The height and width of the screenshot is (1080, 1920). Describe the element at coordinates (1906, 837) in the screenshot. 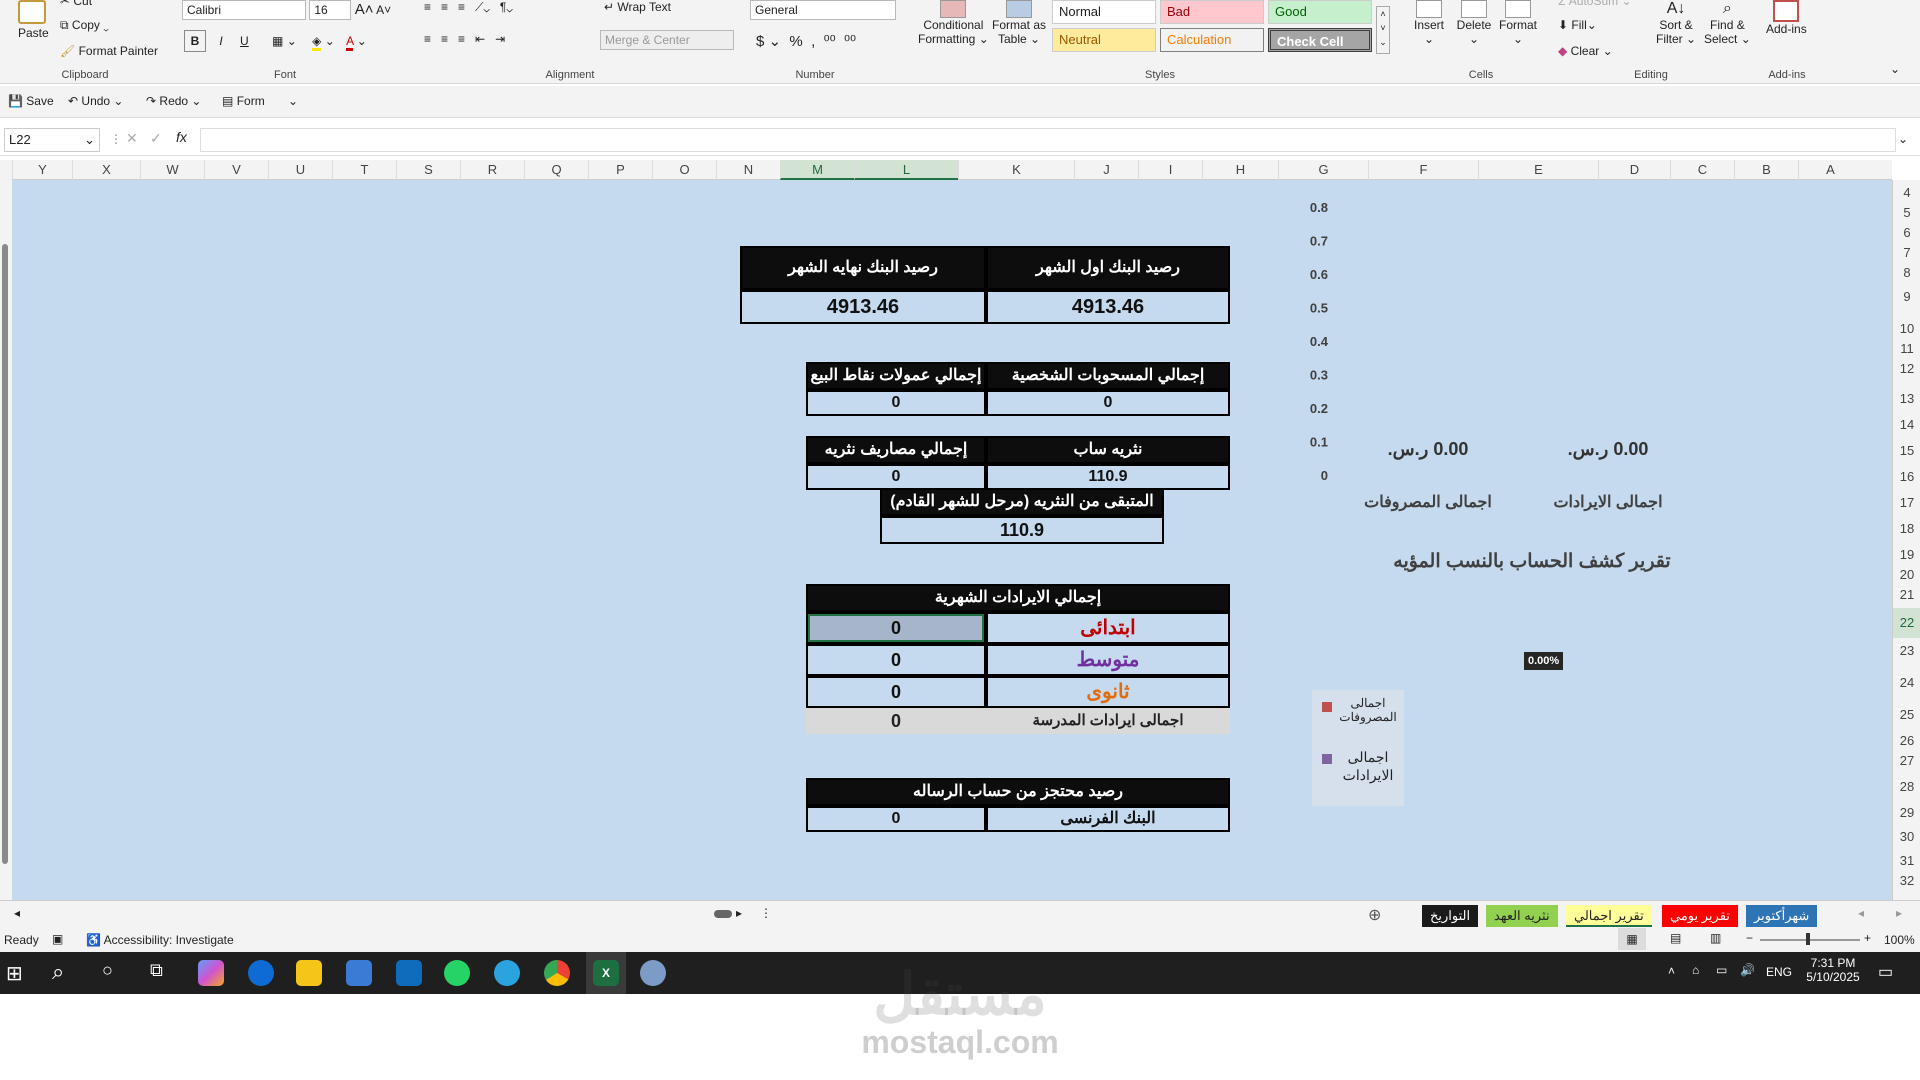

I see `row-header-30: 30` at that location.